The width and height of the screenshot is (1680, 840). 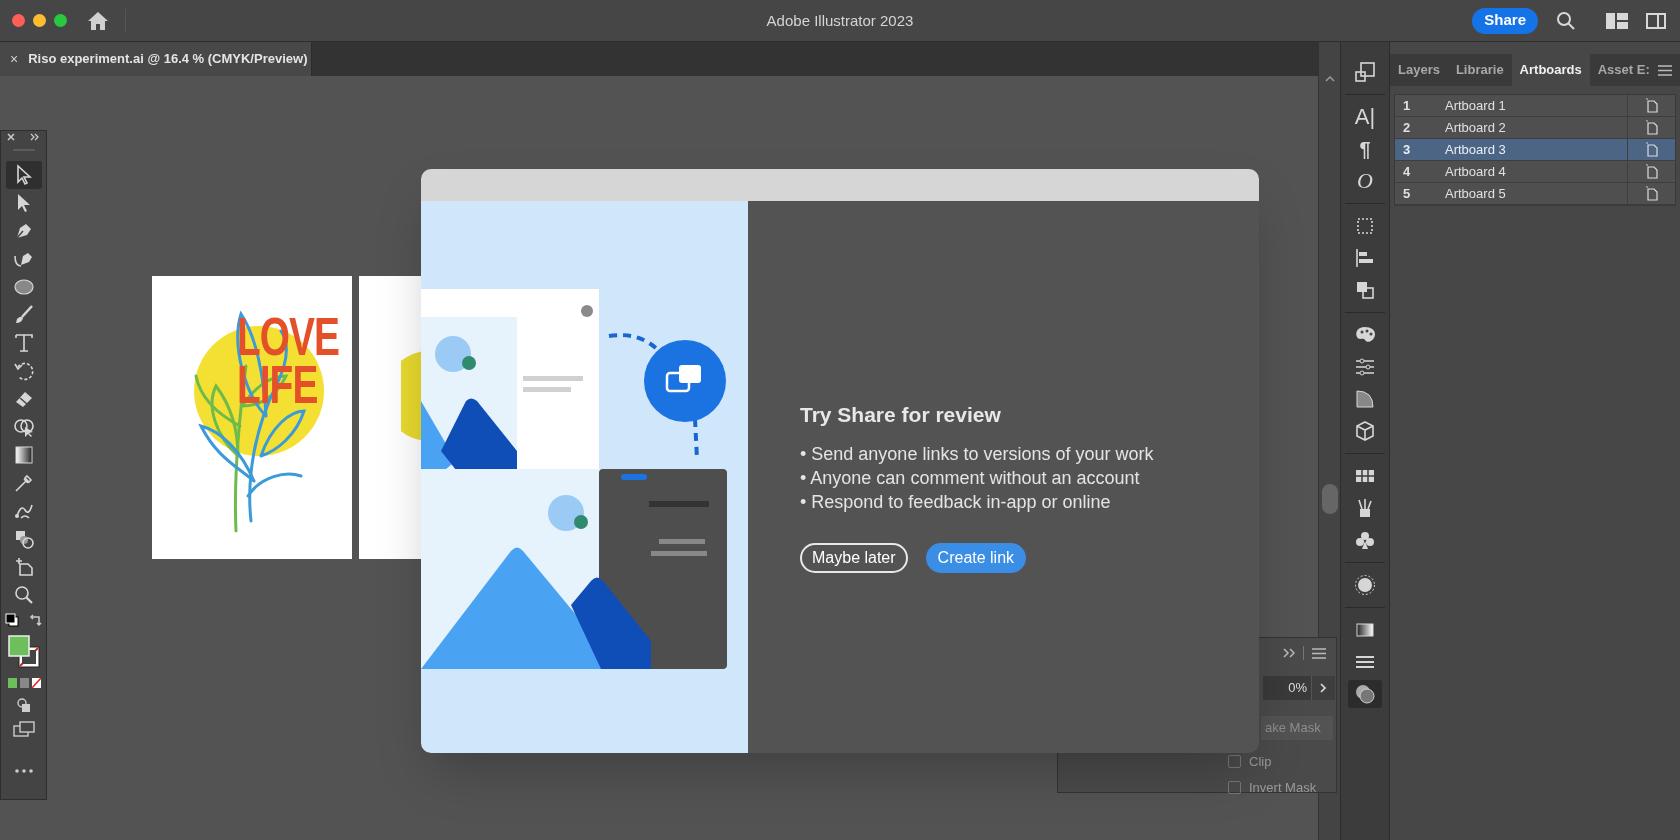 What do you see at coordinates (23, 343) in the screenshot?
I see `type-tool-icon` at bounding box center [23, 343].